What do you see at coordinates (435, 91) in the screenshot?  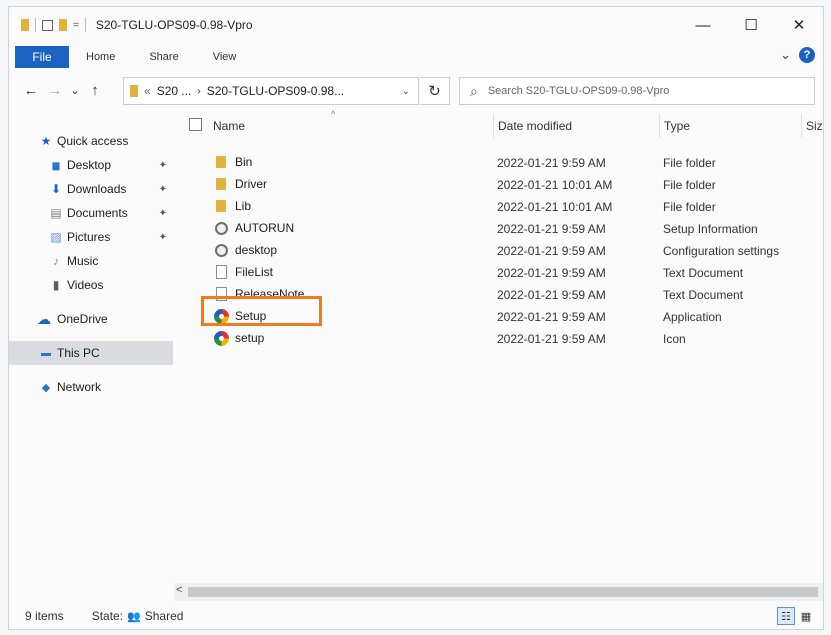 I see `refresh-button: ↻` at bounding box center [435, 91].